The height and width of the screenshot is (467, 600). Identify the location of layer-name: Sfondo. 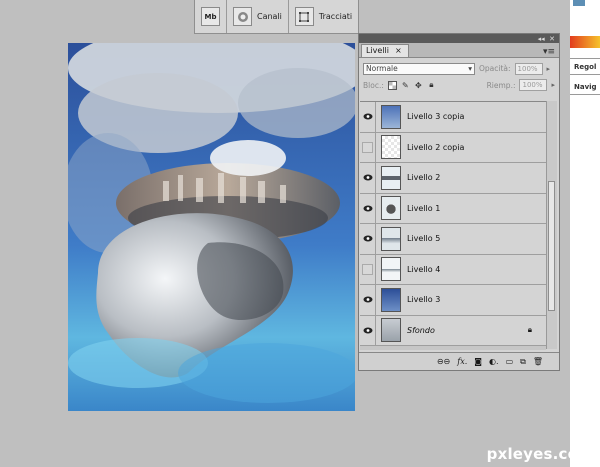
(421, 330).